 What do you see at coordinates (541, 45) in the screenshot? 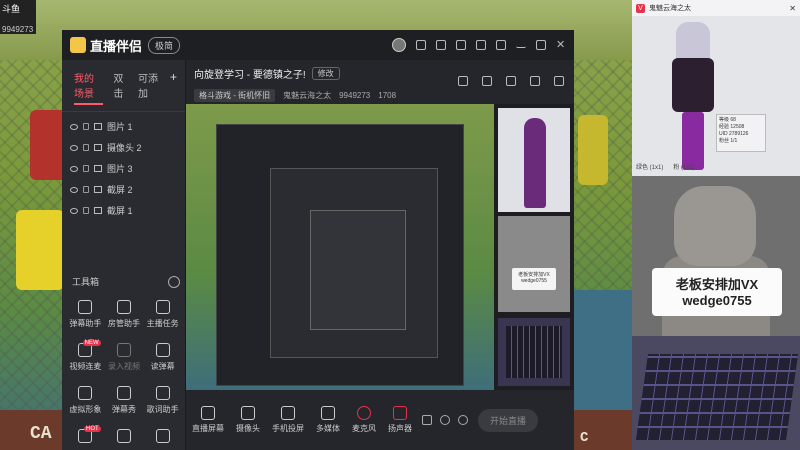
I see `maximize-icon` at bounding box center [541, 45].